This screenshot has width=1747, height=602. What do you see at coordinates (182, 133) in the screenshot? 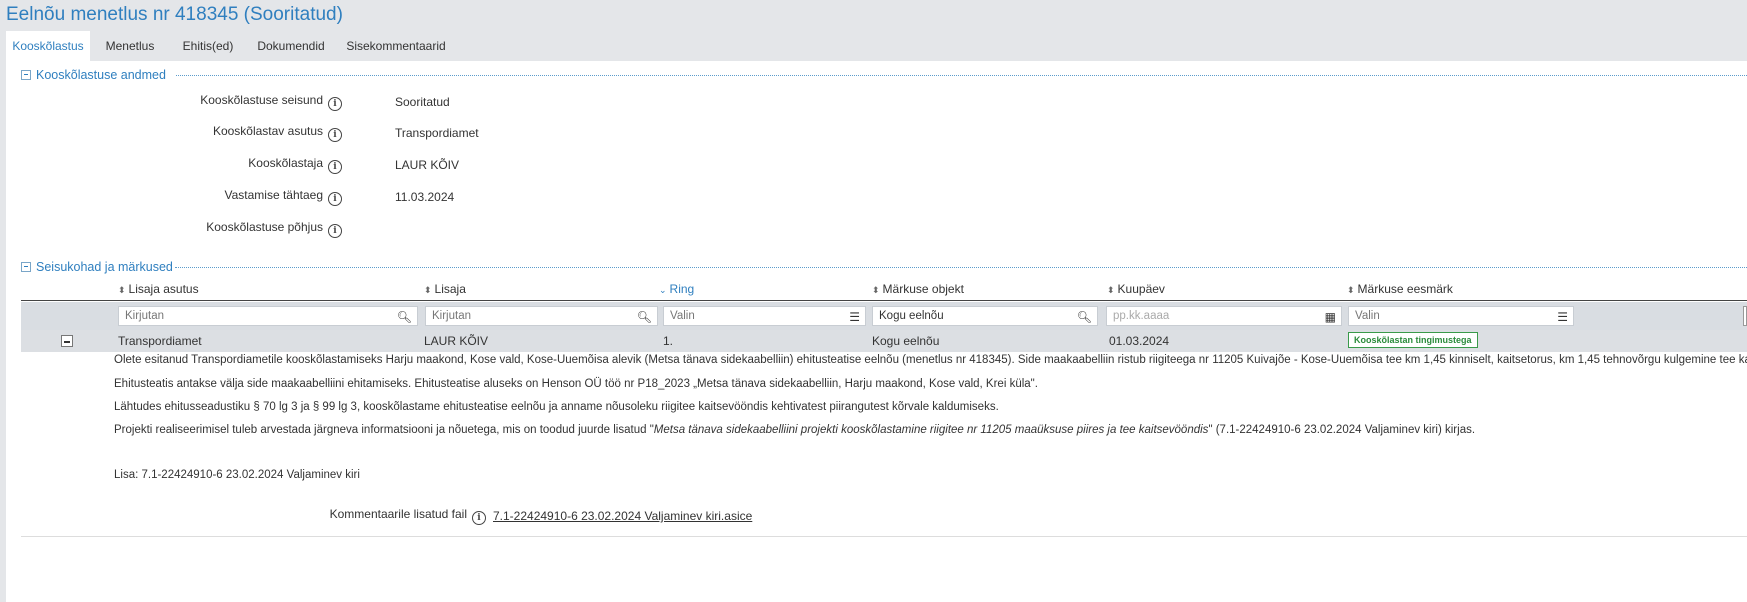
I see `field-label: Kooskõlastav asutus i` at bounding box center [182, 133].